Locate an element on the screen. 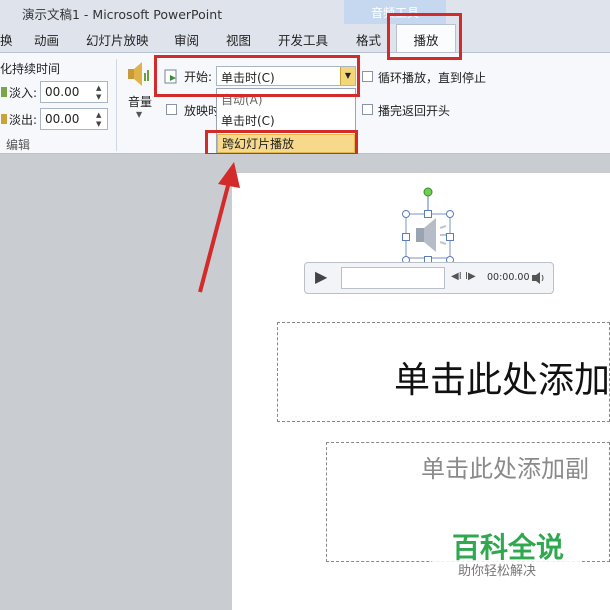  title-bar: 演示文稿1 - Microsoft PowerPoint is located at coordinates (305, 12).